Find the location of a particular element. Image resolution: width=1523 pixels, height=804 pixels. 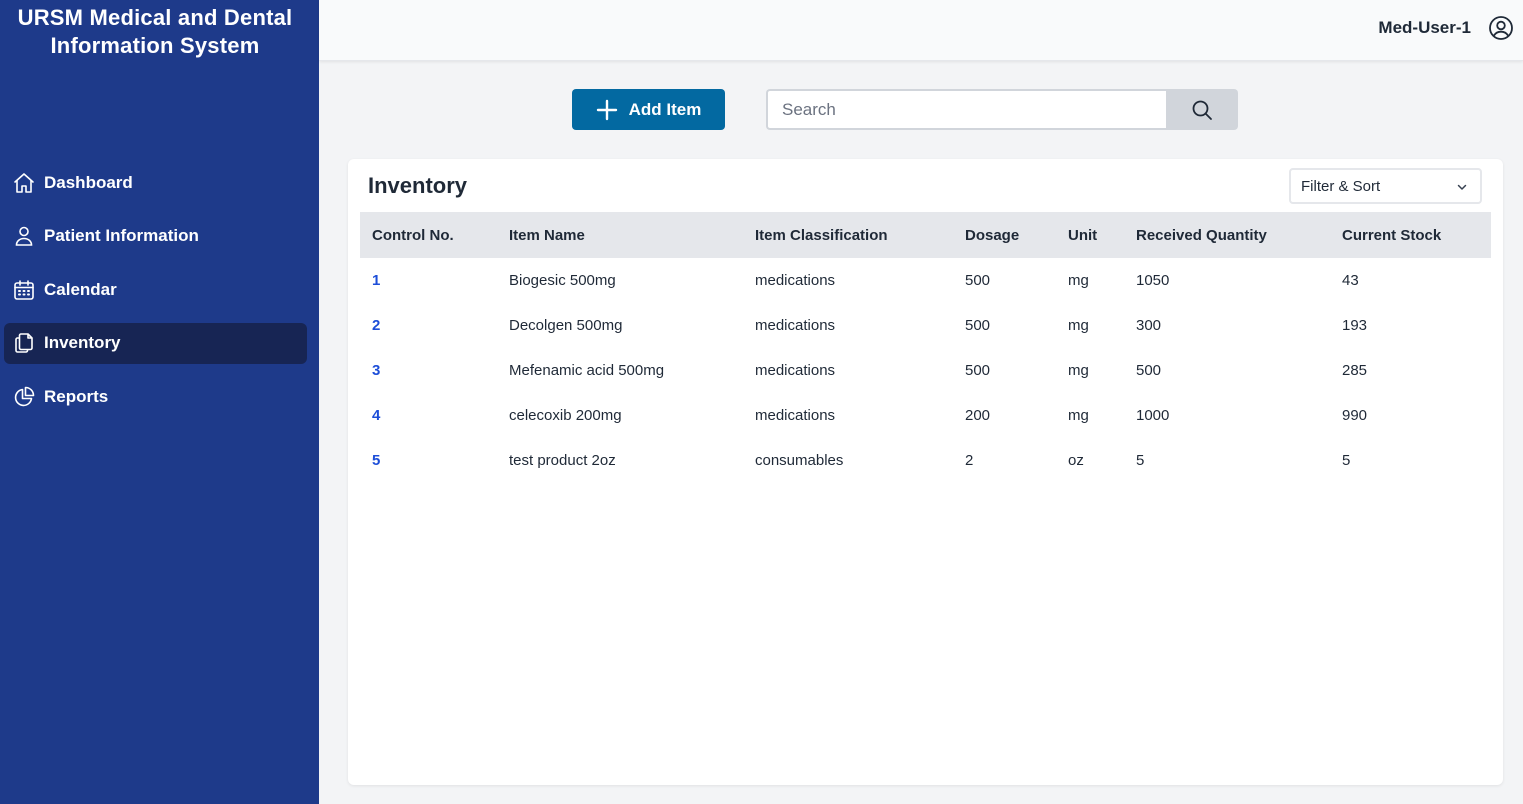

current-stock-cell: 5 is located at coordinates (1346, 460).